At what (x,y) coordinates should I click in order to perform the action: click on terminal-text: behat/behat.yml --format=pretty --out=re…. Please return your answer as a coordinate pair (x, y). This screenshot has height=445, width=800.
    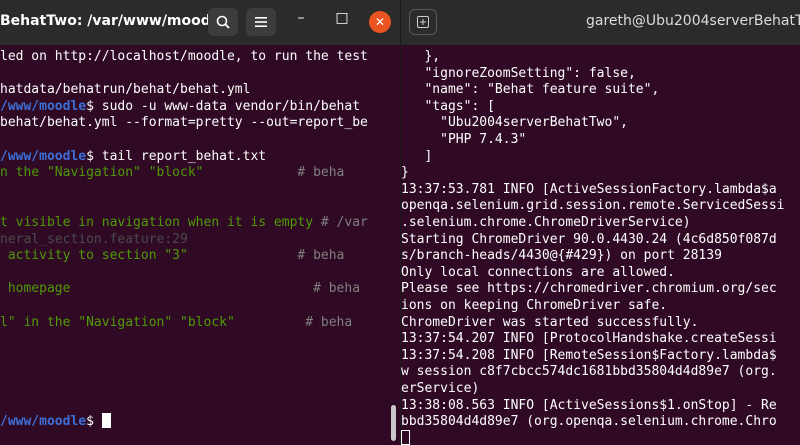
    Looking at the image, I should click on (184, 123).